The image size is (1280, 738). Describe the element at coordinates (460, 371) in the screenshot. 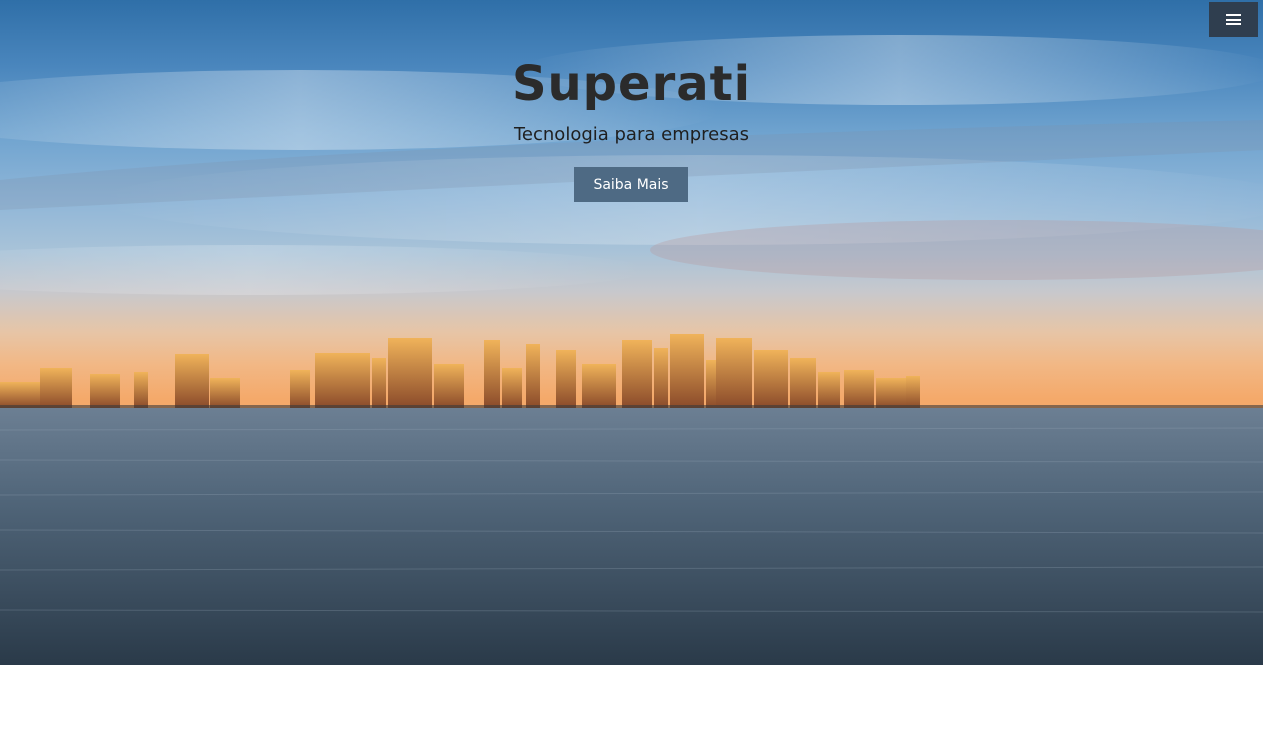

I see `skyline` at that location.